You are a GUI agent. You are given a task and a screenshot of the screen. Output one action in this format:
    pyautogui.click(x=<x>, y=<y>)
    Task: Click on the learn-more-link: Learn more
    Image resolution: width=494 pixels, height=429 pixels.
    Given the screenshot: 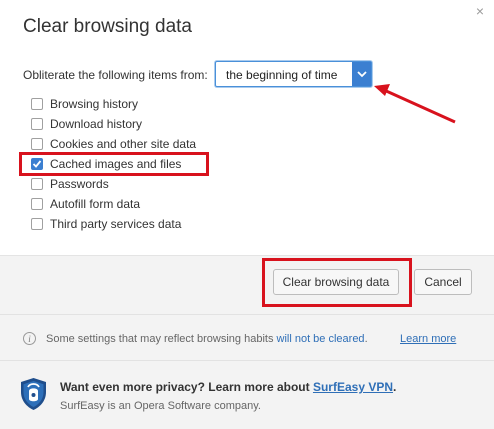 What is the action you would take?
    pyautogui.click(x=428, y=339)
    